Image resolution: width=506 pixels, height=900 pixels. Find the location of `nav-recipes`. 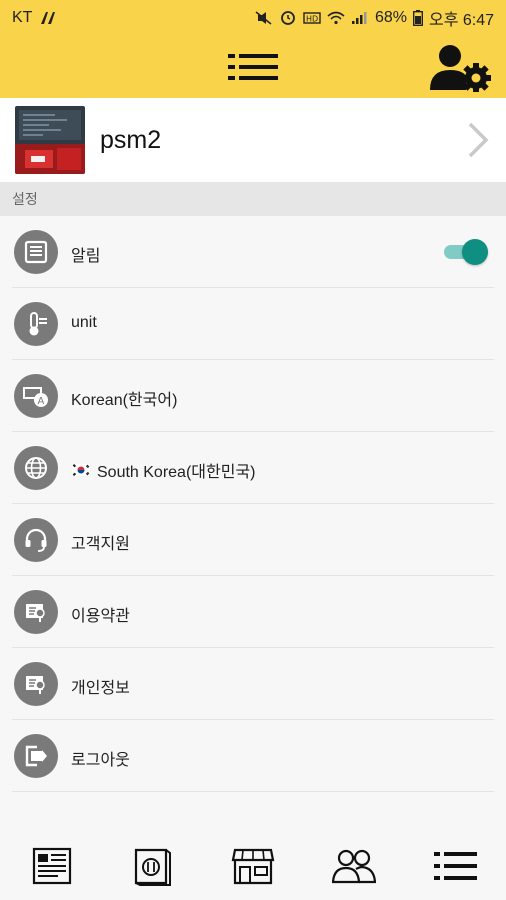

nav-recipes is located at coordinates (152, 866).